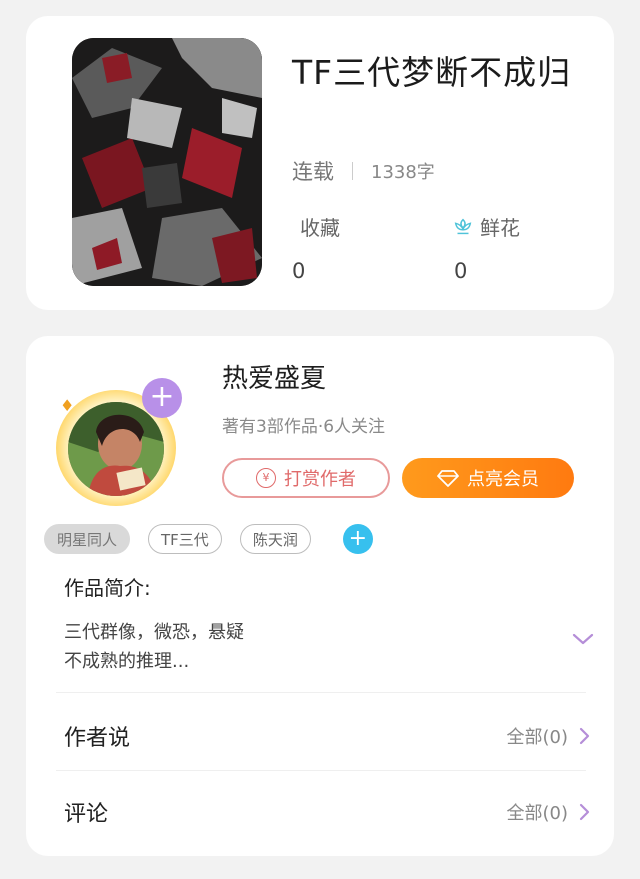 Image resolution: width=640 pixels, height=879 pixels. I want to click on add-tag-button: +, so click(357, 539).